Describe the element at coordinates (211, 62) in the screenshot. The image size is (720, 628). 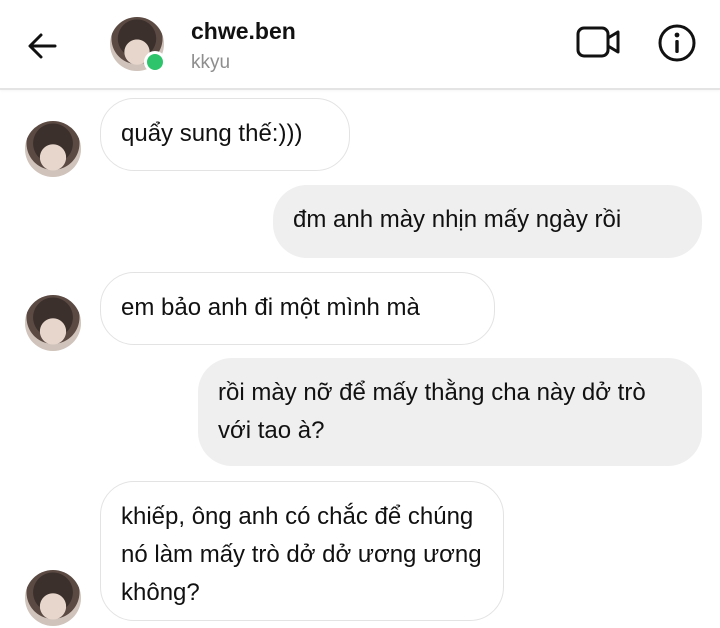
I see `contact-username: kkyu` at that location.